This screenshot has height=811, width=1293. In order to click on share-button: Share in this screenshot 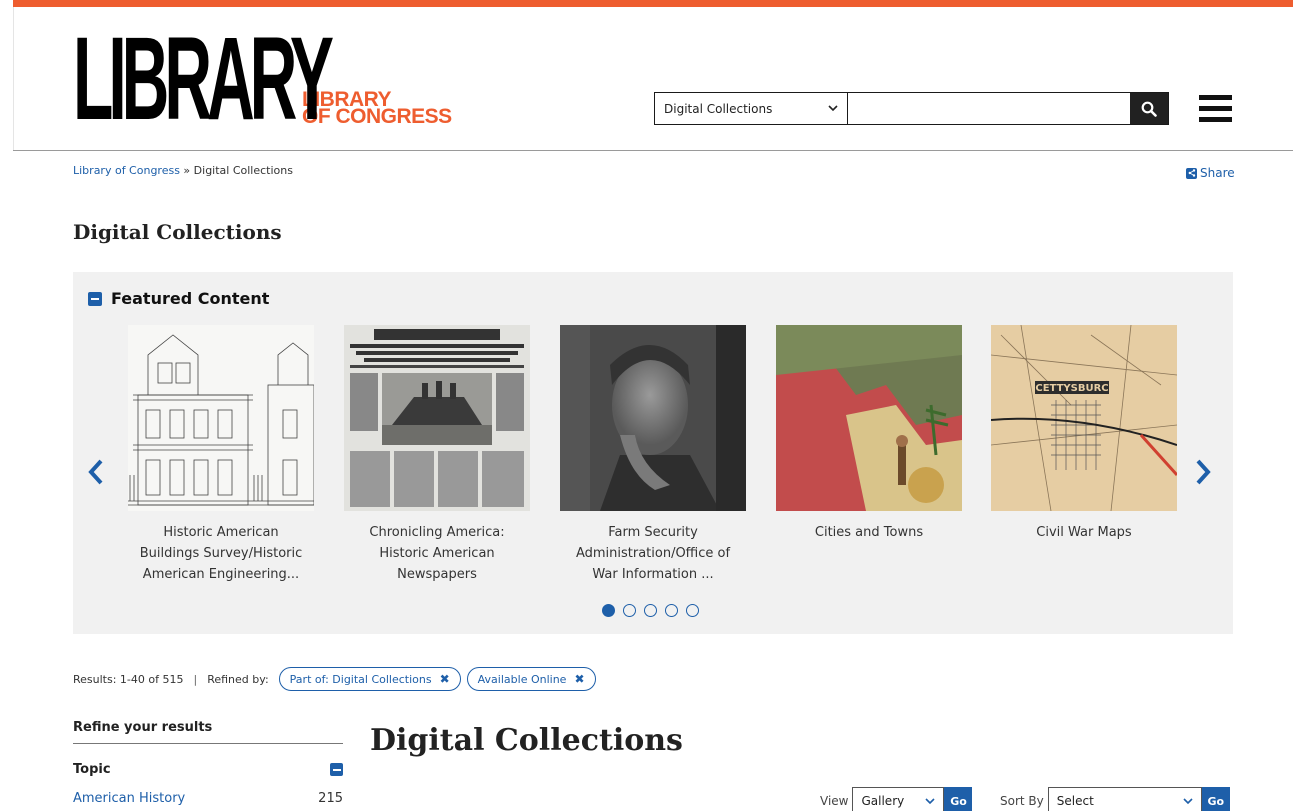, I will do `click(1210, 173)`.